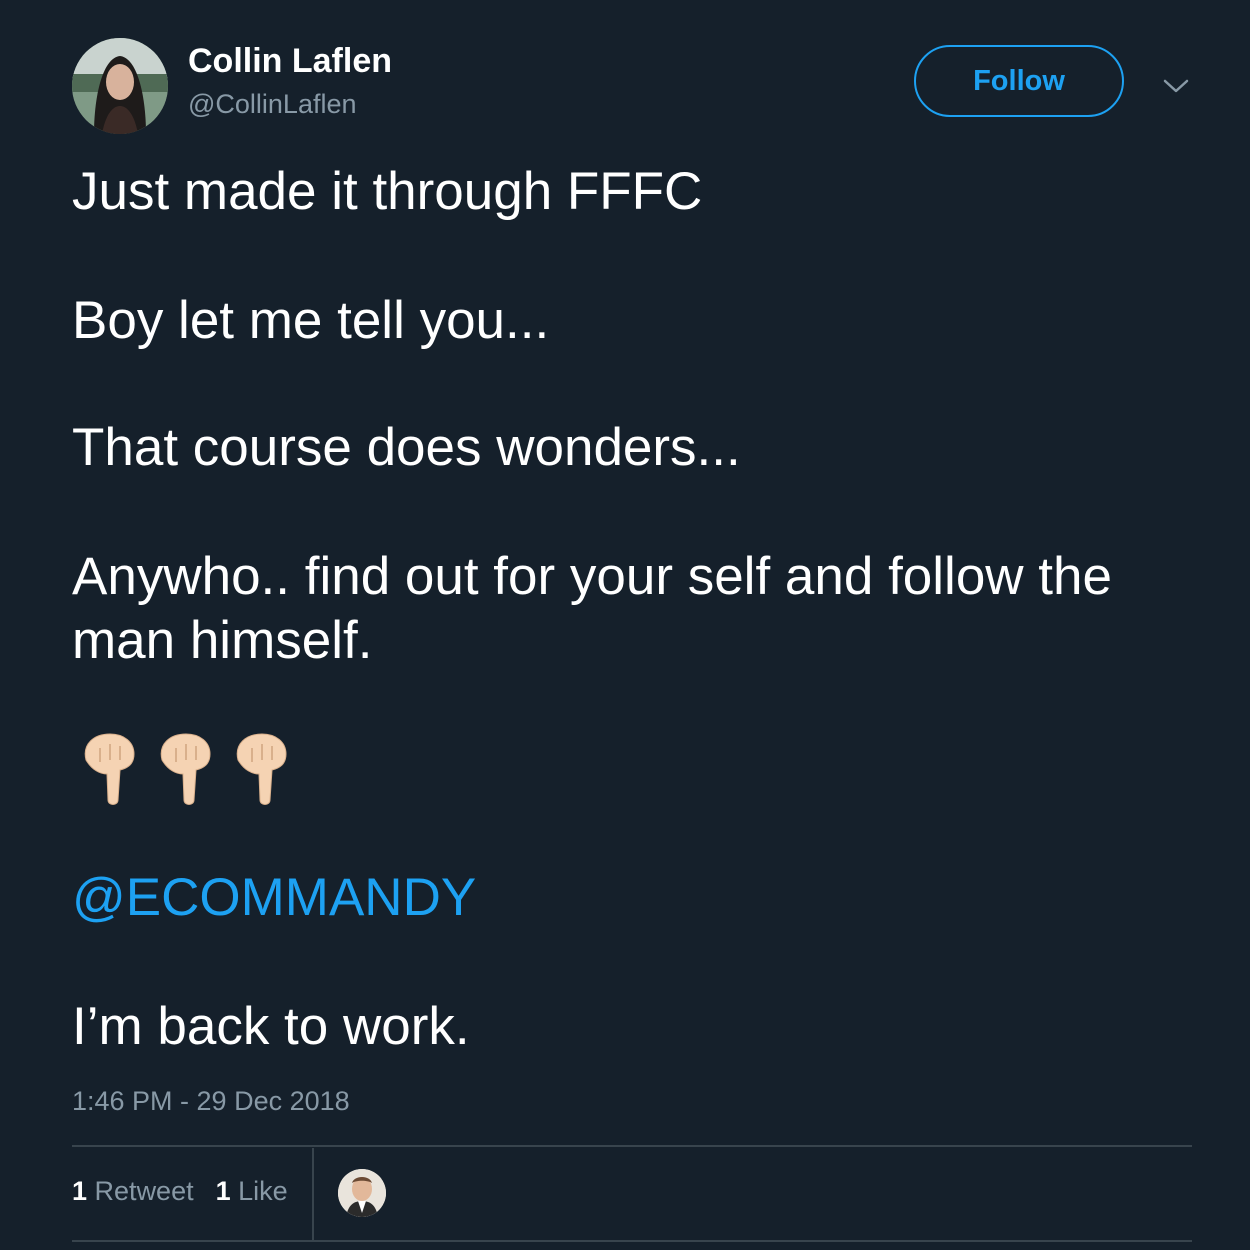 The height and width of the screenshot is (1250, 1250). Describe the element at coordinates (274, 898) in the screenshot. I see `mention-link: @ECOMMANDY` at that location.